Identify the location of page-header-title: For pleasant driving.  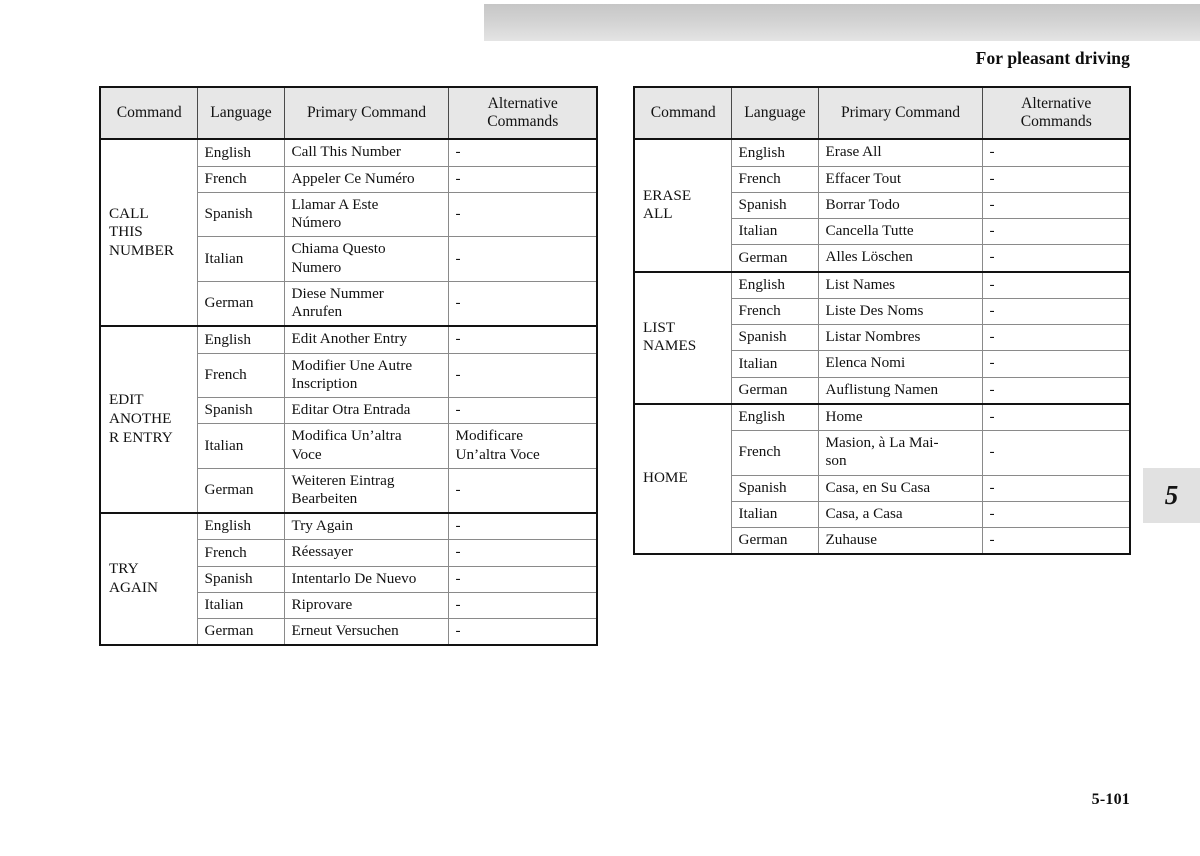
(1052, 58).